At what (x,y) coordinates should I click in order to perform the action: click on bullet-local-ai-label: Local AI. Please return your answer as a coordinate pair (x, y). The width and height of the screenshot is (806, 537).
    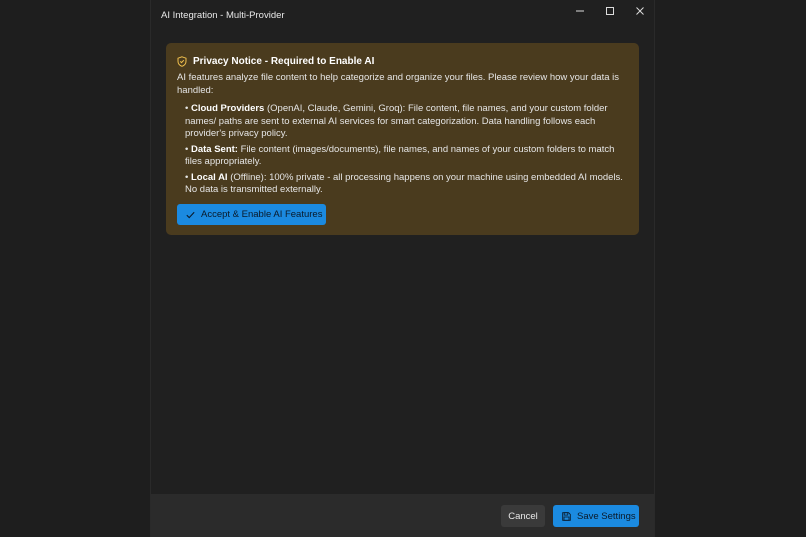
    Looking at the image, I should click on (209, 177).